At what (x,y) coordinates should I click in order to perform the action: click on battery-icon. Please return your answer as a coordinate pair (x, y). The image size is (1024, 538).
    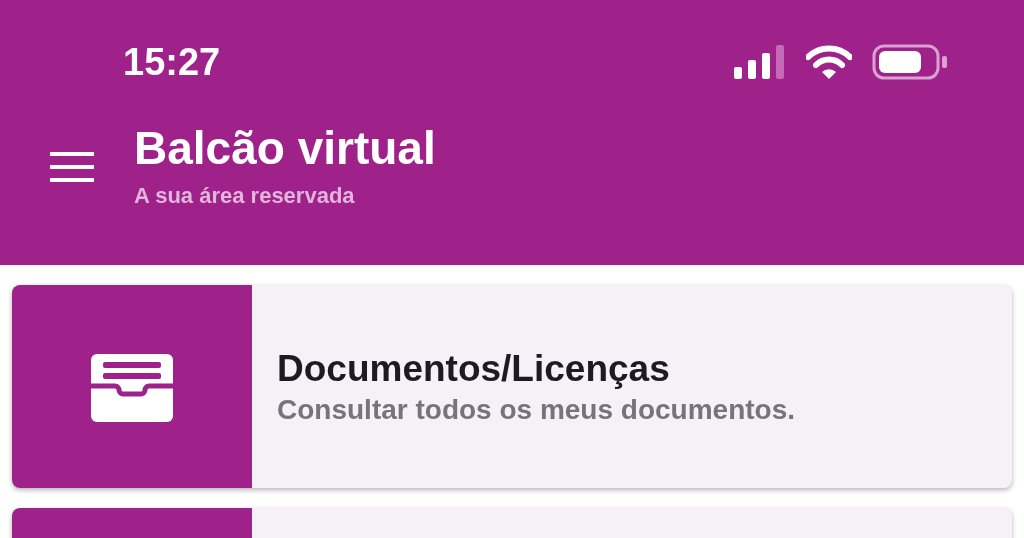
    Looking at the image, I should click on (910, 62).